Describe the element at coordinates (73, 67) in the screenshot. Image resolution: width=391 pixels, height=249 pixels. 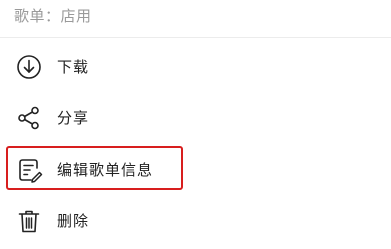
I see `menu-item-label: 下载` at that location.